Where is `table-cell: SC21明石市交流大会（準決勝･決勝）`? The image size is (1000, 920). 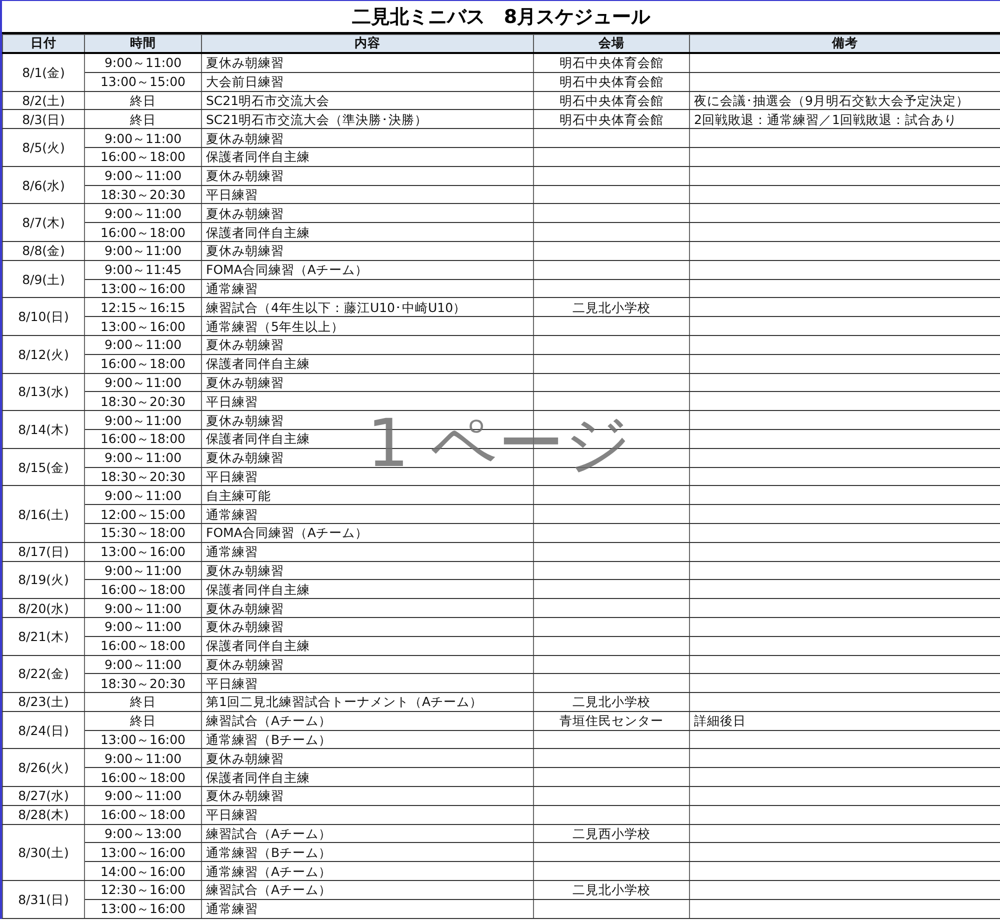
table-cell: SC21明石市交流大会（準決勝･決勝） is located at coordinates (317, 119).